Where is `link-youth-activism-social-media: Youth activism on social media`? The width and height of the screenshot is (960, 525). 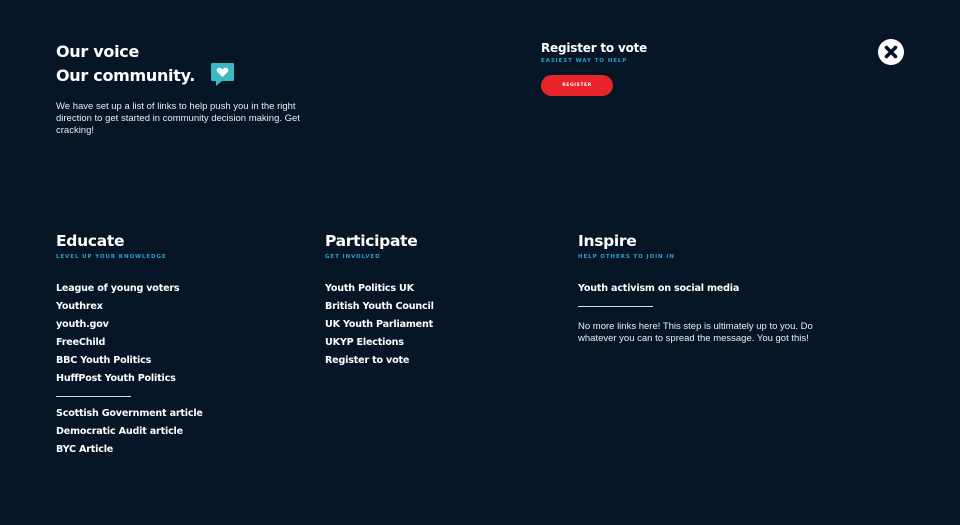
link-youth-activism-social-media: Youth activism on social media is located at coordinates (703, 289).